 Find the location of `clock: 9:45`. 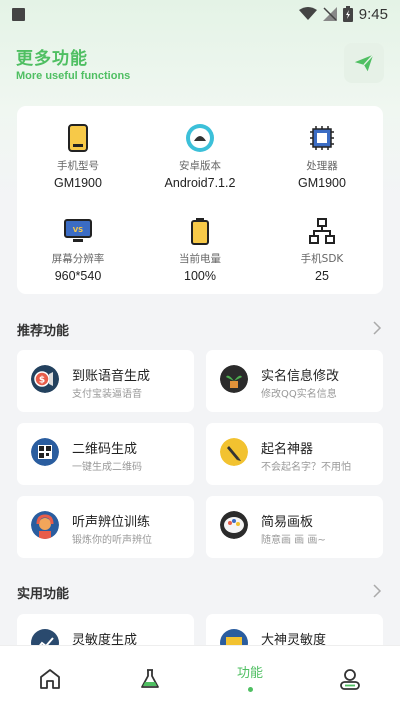

clock: 9:45 is located at coordinates (373, 14).